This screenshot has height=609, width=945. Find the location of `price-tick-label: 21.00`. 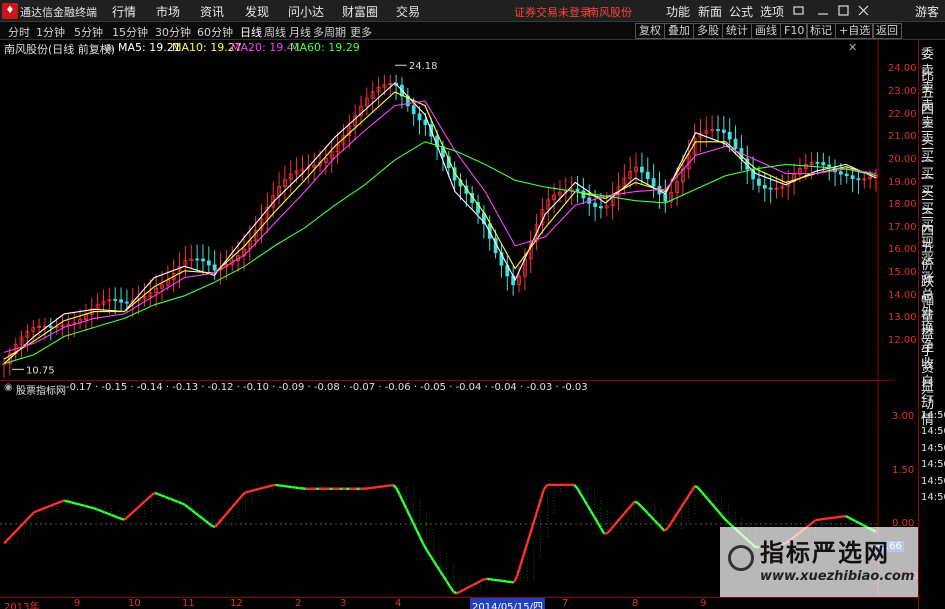

price-tick-label: 21.00 is located at coordinates (902, 137).